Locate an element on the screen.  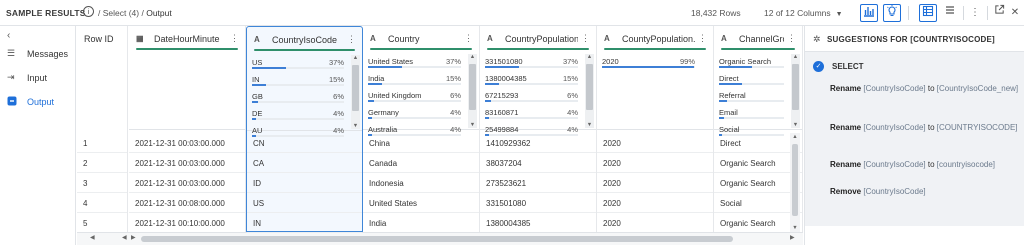
column-header: A CountryPopulation ⋮ is located at coordinates (538, 38).